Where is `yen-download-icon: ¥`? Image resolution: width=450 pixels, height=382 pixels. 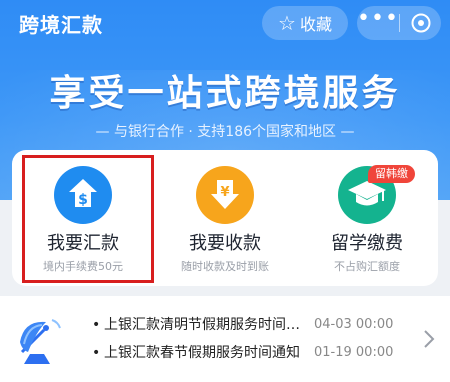
yen-download-icon: ¥ is located at coordinates (225, 195).